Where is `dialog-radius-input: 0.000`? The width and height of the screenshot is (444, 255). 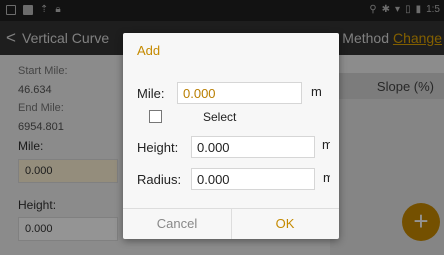 dialog-radius-input: 0.000 is located at coordinates (253, 179).